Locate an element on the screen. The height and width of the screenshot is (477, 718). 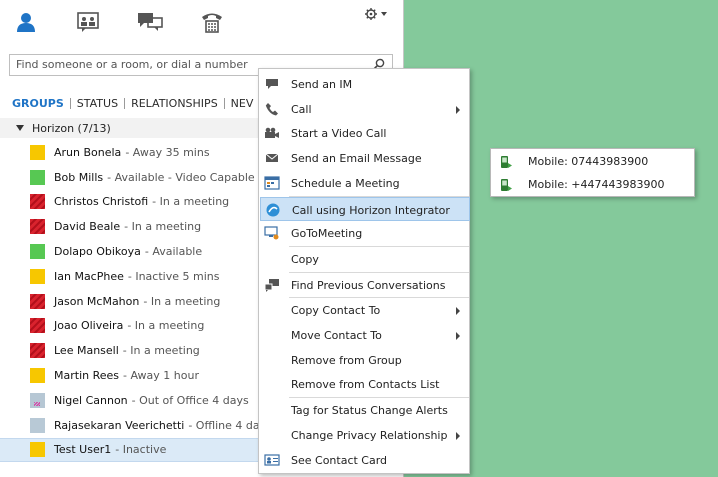
gotomeeting-icon is located at coordinates (272, 233).